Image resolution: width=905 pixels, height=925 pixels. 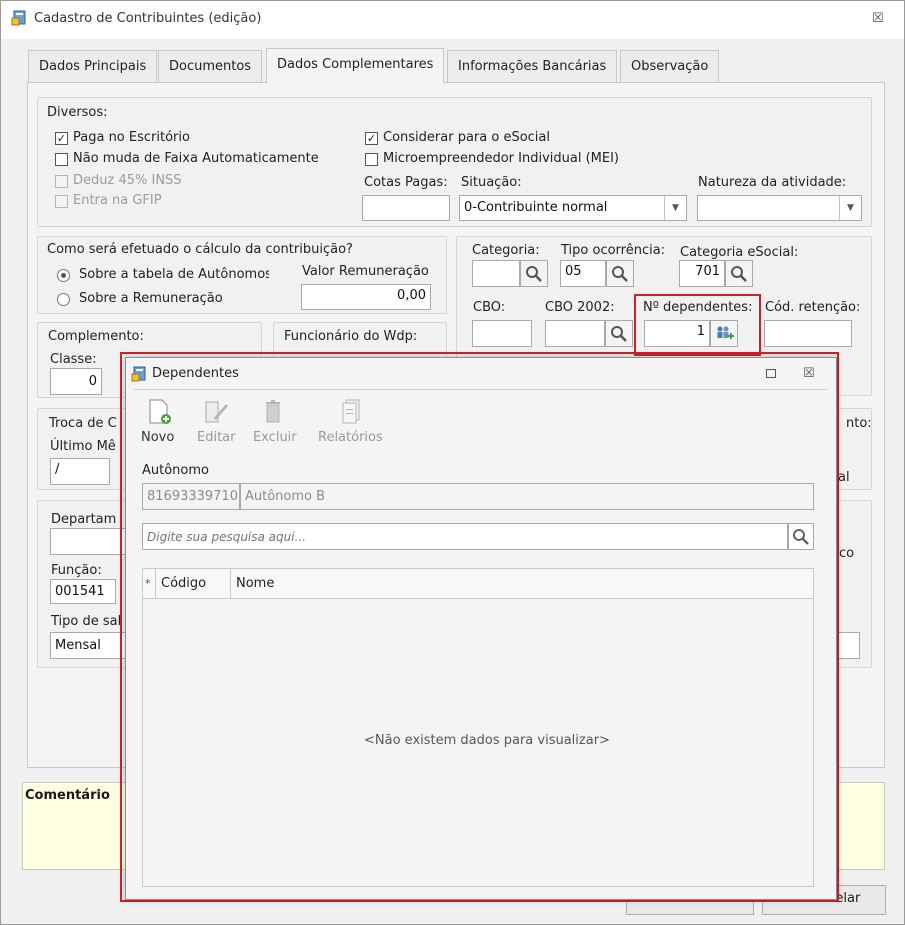 I want to click on valor-remuneracao-label: Valor Remuneração, so click(x=365, y=271).